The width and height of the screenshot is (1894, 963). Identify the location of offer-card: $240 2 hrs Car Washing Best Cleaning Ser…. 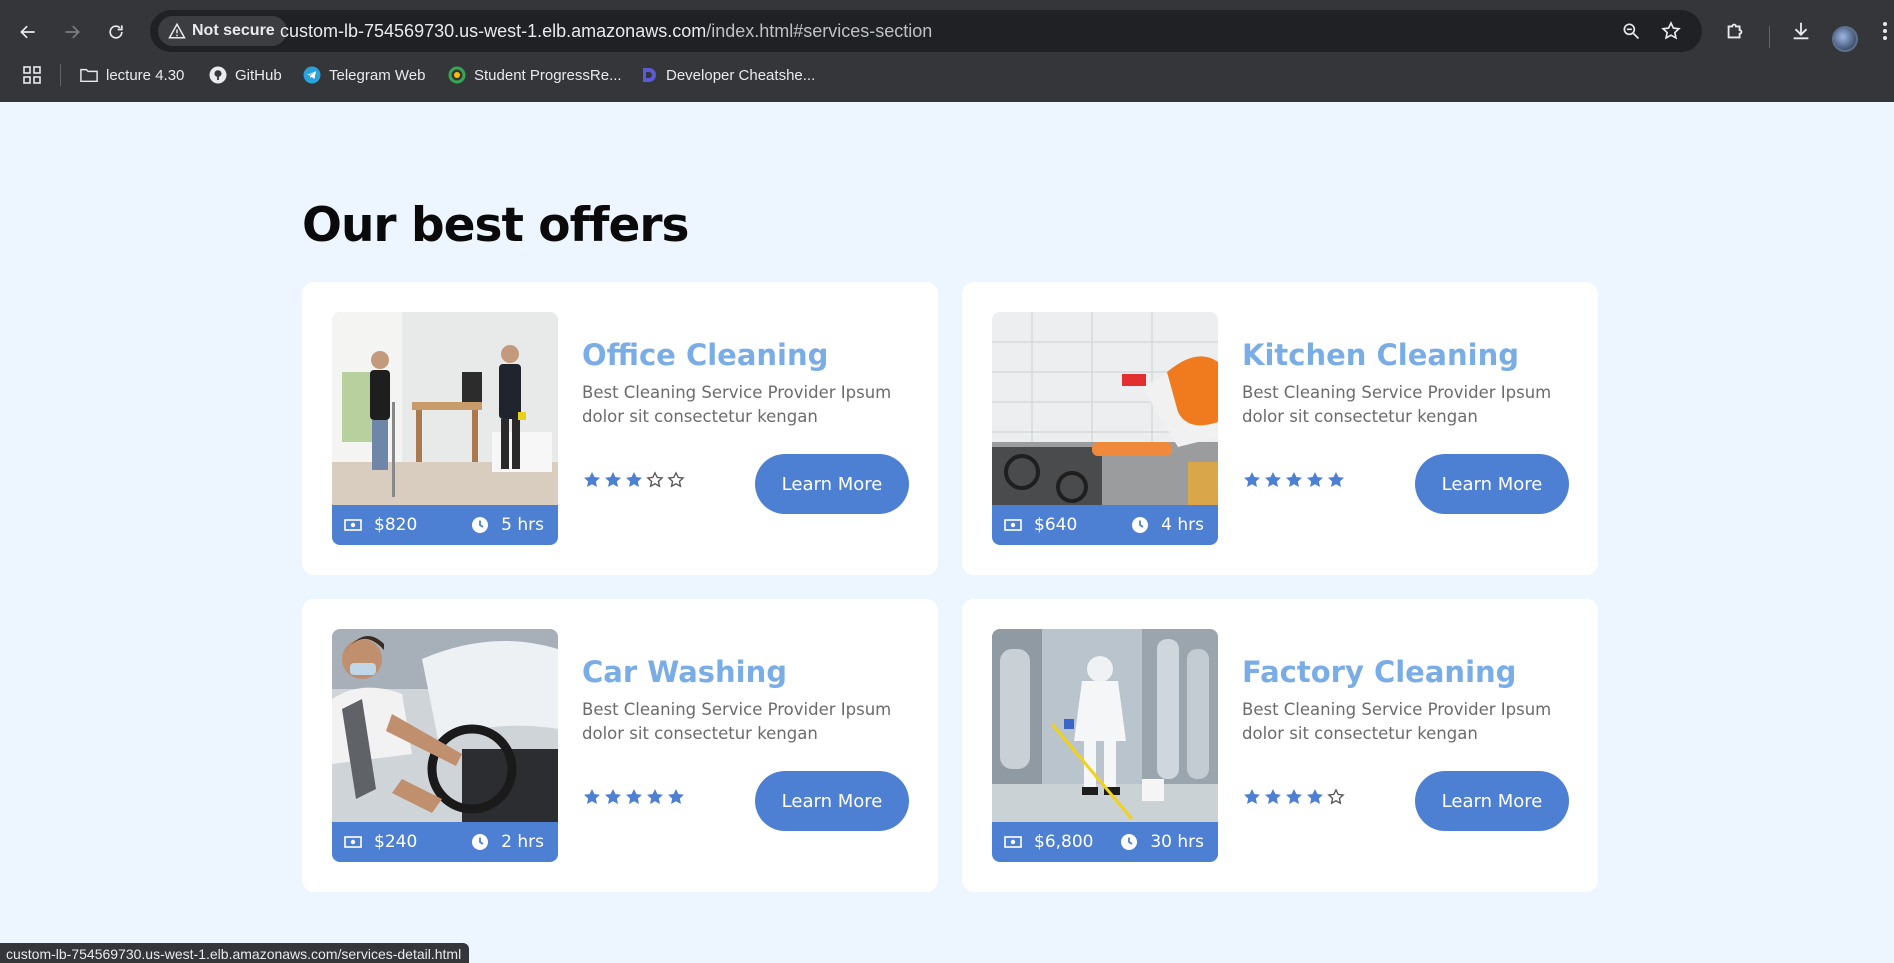
(620, 745).